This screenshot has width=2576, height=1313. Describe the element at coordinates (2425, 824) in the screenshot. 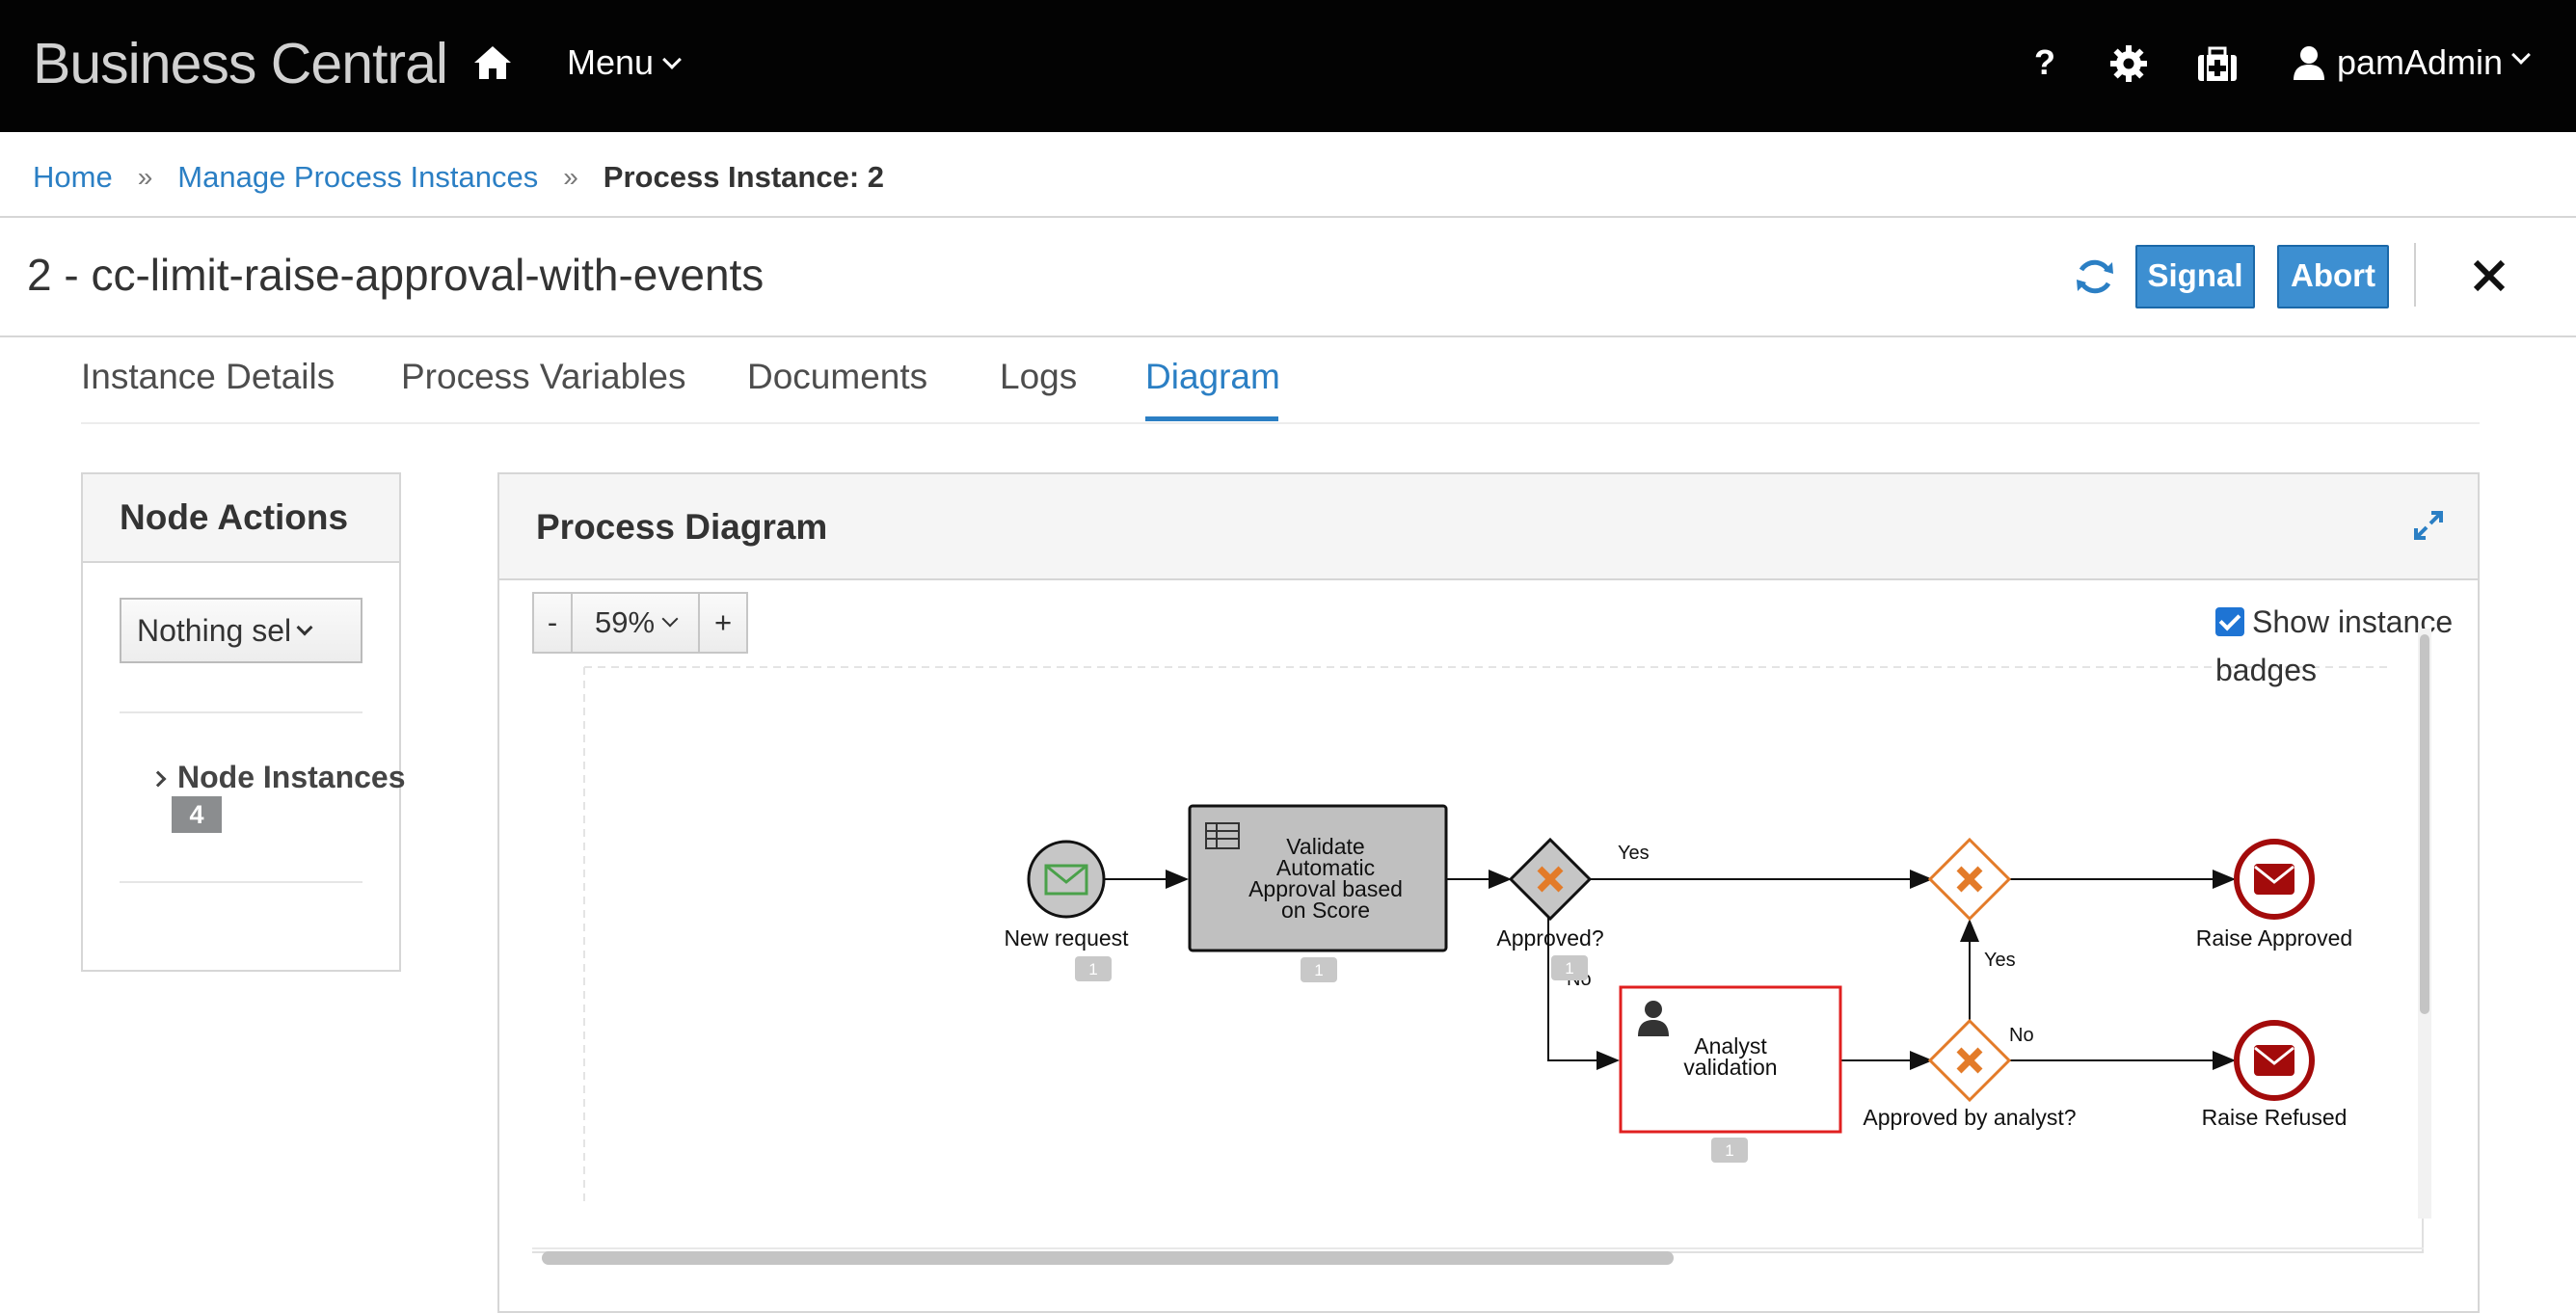

I see `vertical-scrollbar-thumb` at that location.